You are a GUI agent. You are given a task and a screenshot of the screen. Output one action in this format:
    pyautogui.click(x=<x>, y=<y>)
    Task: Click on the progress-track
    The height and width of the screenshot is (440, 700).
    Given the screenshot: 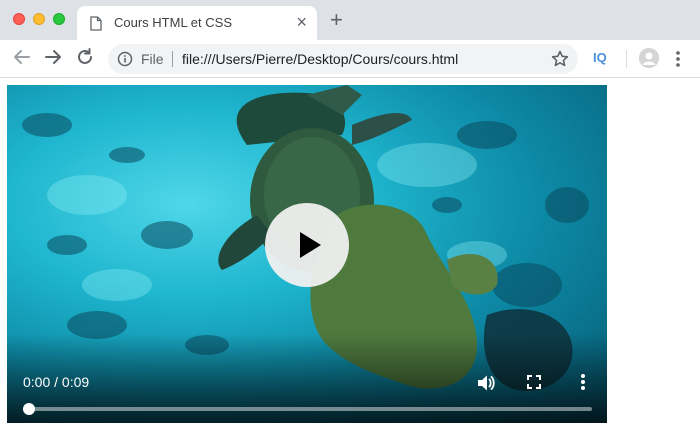 What is the action you would take?
    pyautogui.click(x=309, y=409)
    